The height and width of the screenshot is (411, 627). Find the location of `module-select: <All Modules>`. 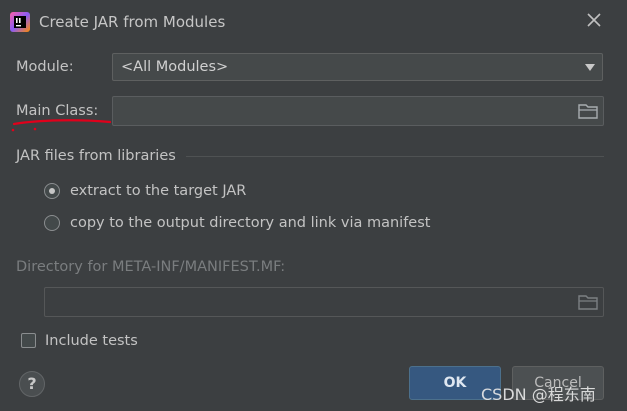

module-select: <All Modules> is located at coordinates (357, 67).